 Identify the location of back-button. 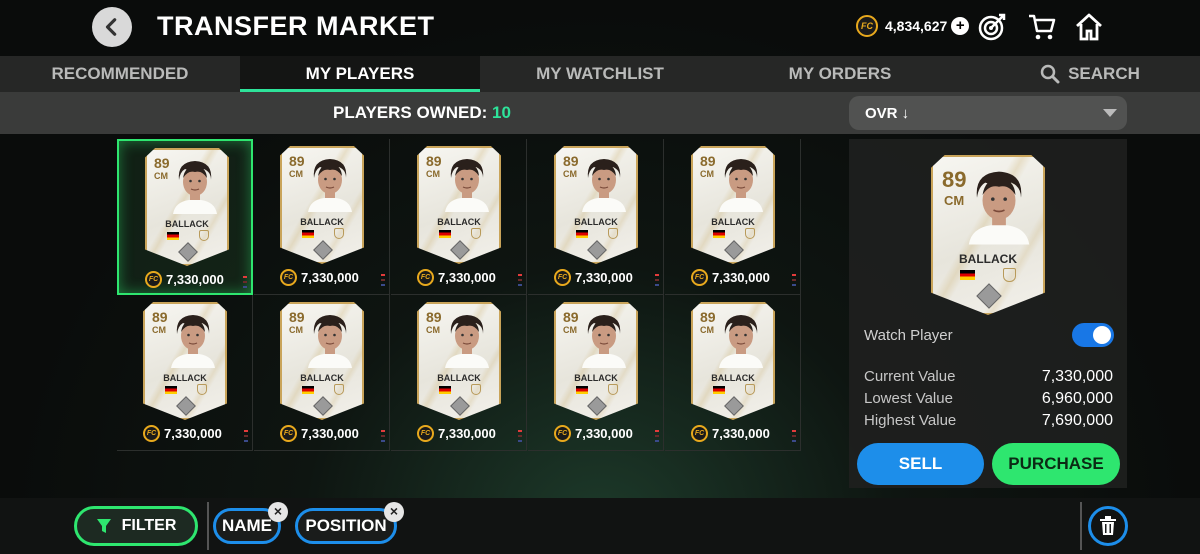
(112, 27).